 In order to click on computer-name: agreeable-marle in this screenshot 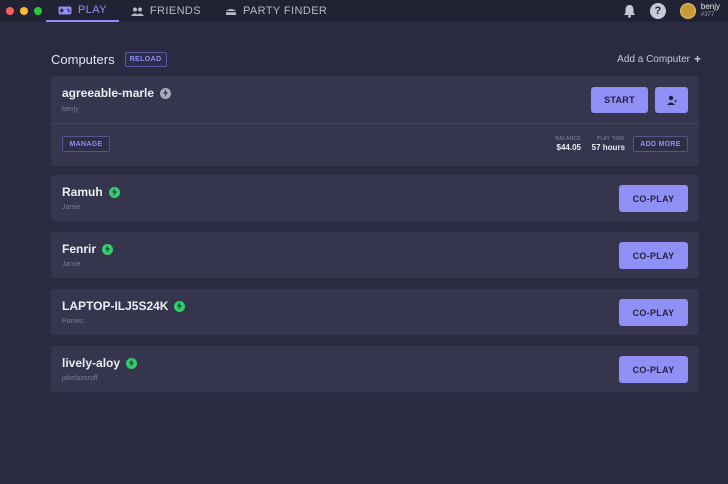, I will do `click(117, 93)`.